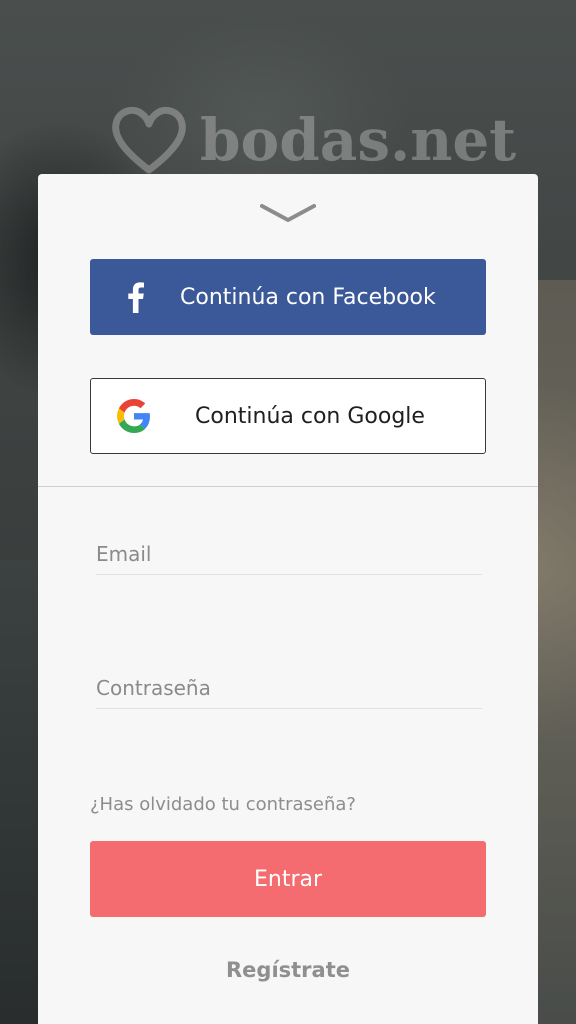 The image size is (576, 1024). I want to click on forgot-password-link: ¿Has olvidado tu contraseña?, so click(223, 804).